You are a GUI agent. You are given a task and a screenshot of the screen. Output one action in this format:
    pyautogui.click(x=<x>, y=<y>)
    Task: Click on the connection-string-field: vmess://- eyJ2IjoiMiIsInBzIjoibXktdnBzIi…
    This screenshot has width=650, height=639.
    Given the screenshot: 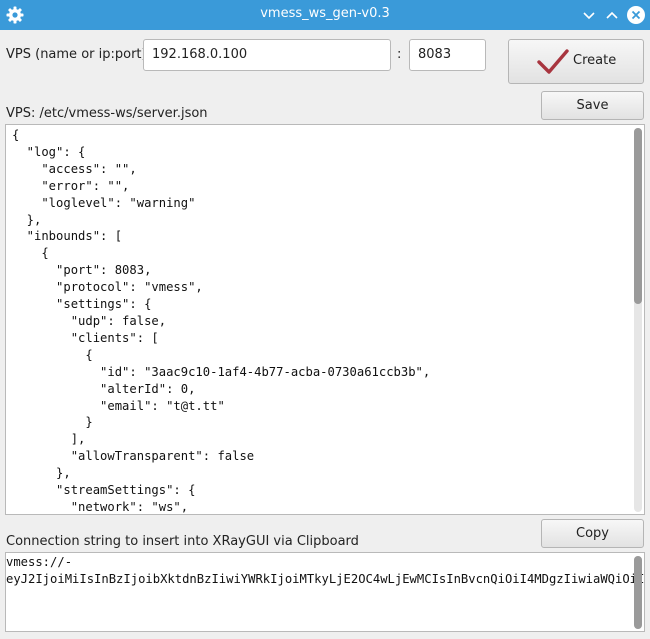 What is the action you would take?
    pyautogui.click(x=325, y=592)
    